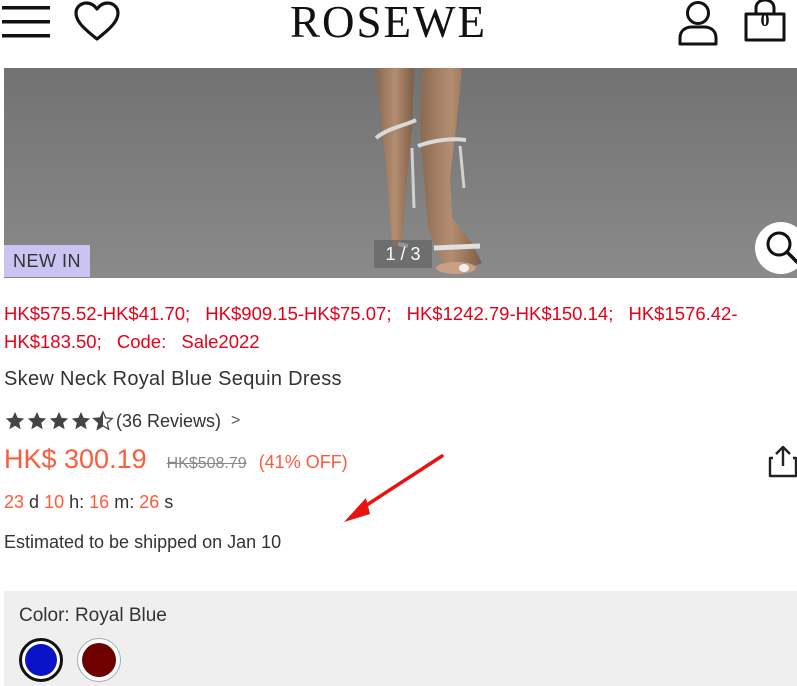 The width and height of the screenshot is (797, 686). I want to click on countdown-minutes-unit: m:, so click(124, 502).